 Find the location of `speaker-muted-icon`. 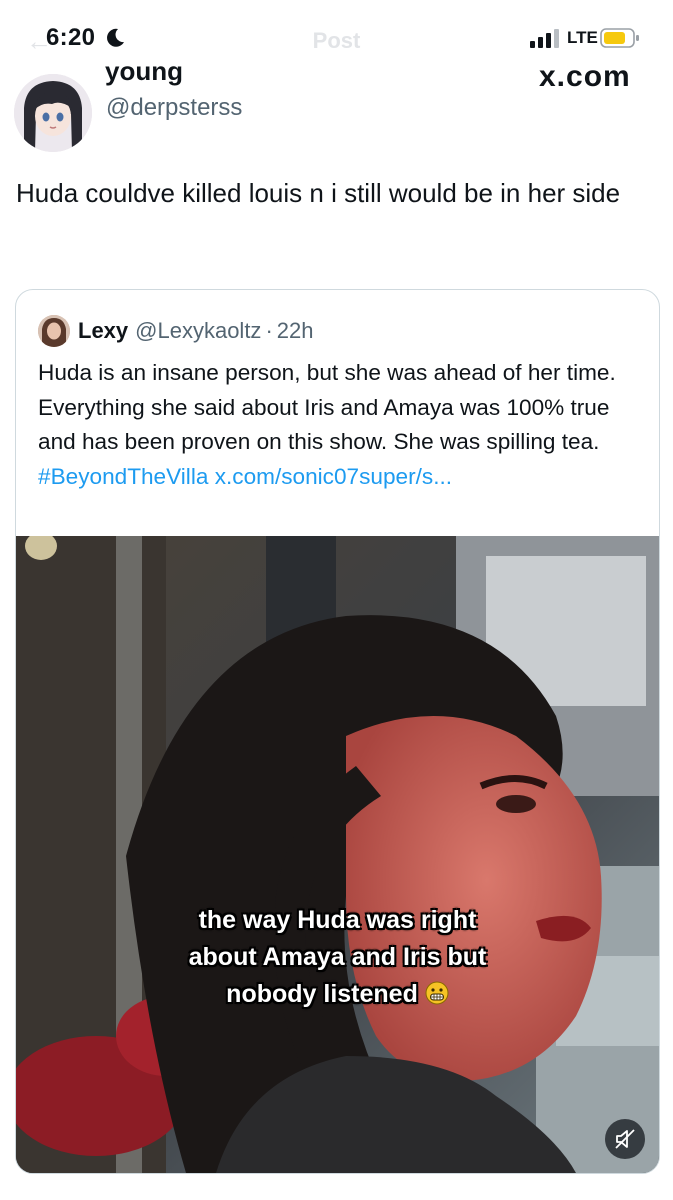

speaker-muted-icon is located at coordinates (625, 1139).